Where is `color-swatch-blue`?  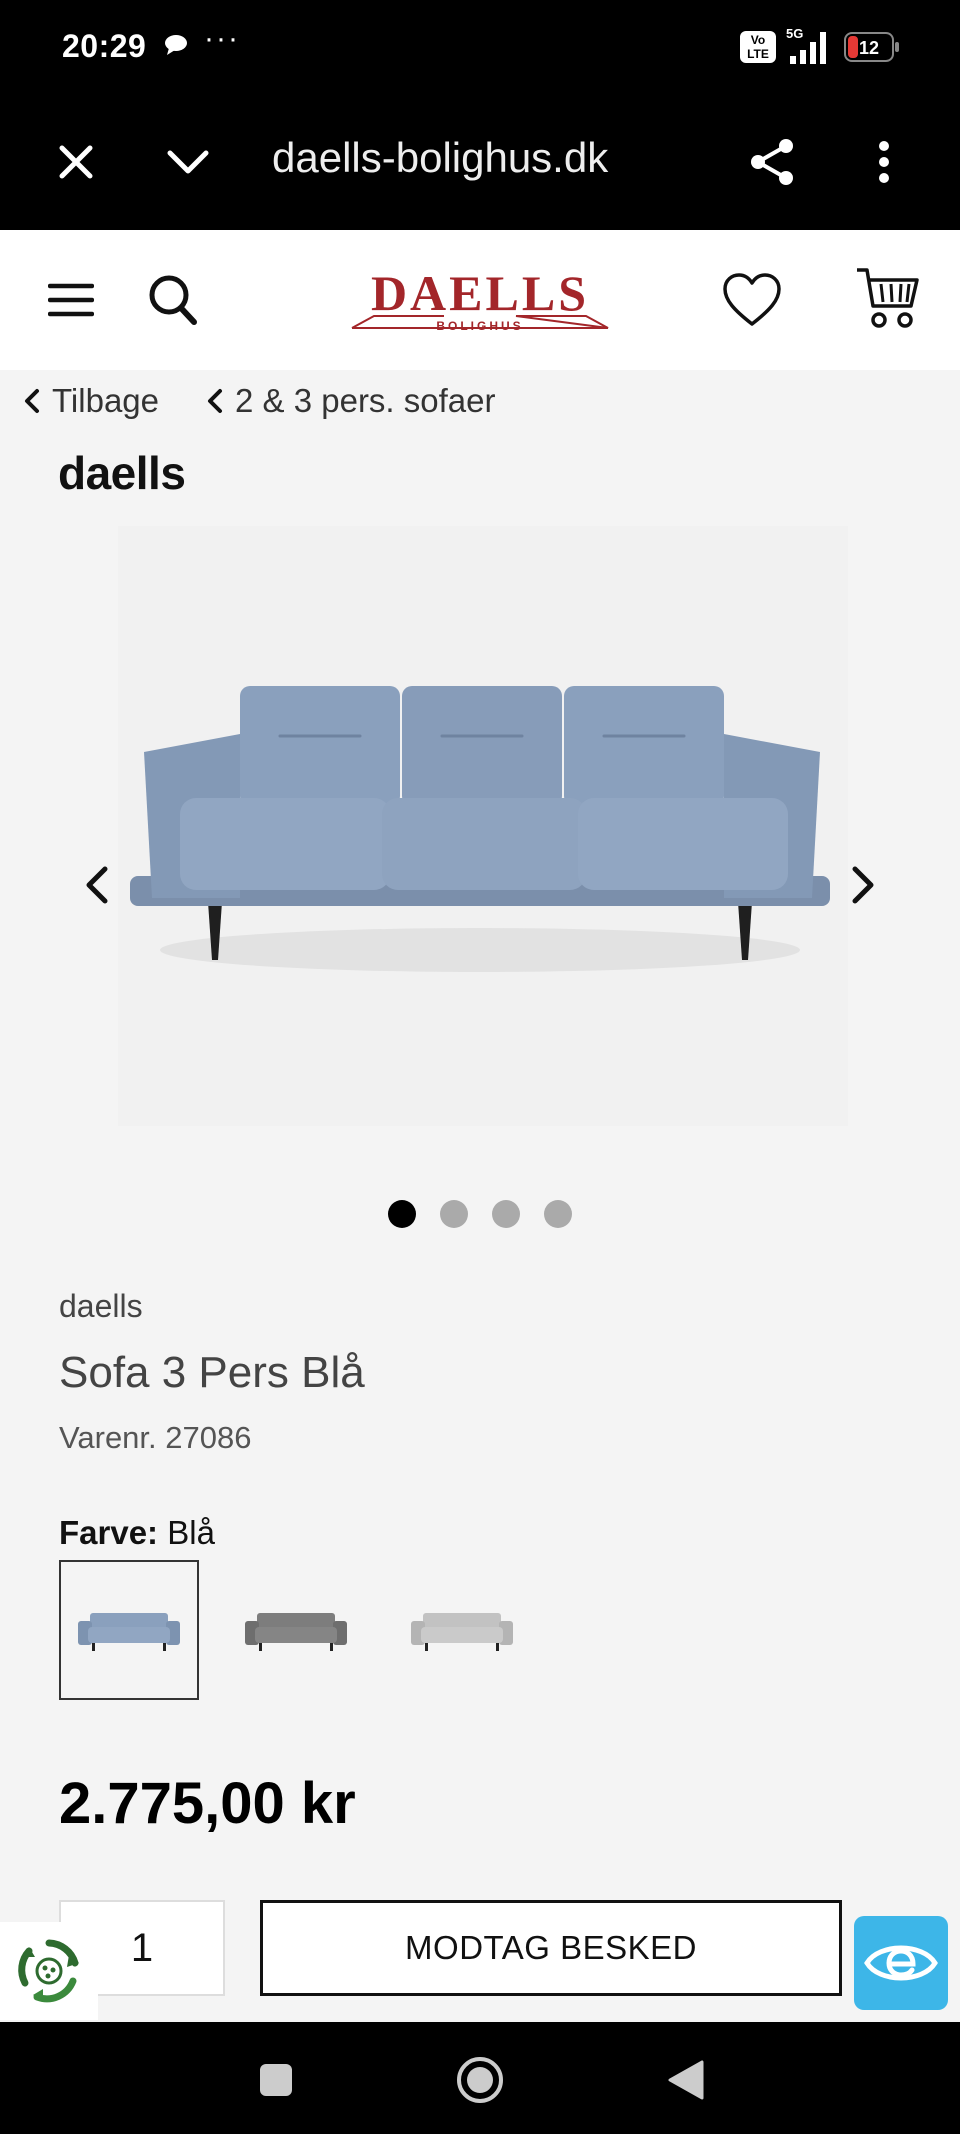 color-swatch-blue is located at coordinates (129, 1630).